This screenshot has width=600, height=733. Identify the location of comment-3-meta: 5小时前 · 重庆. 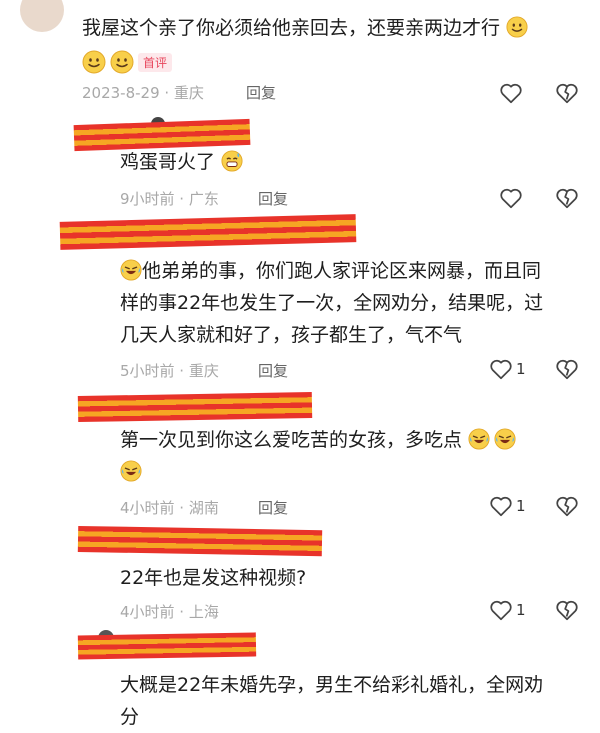
(169, 371).